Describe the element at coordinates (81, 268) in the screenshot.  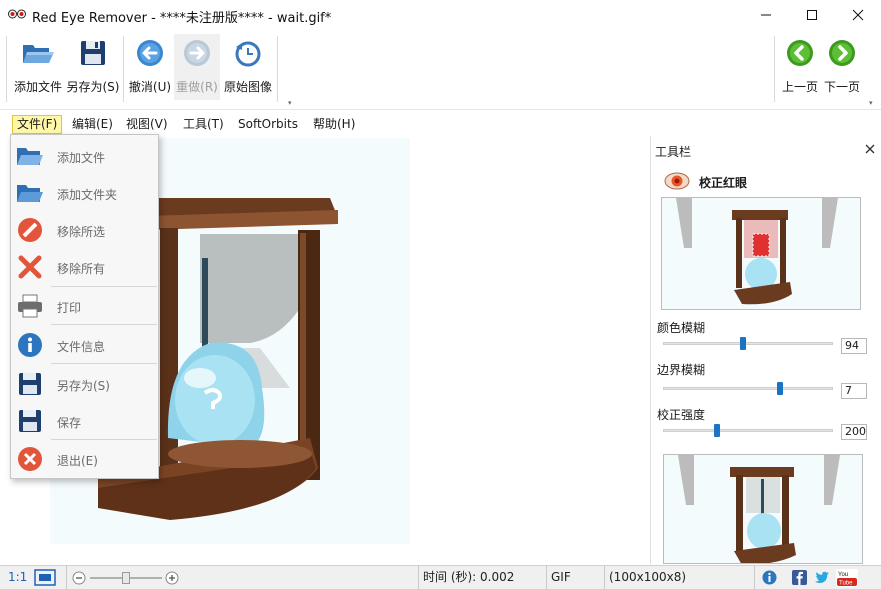
I see `menu-item-label: 移除所有` at that location.